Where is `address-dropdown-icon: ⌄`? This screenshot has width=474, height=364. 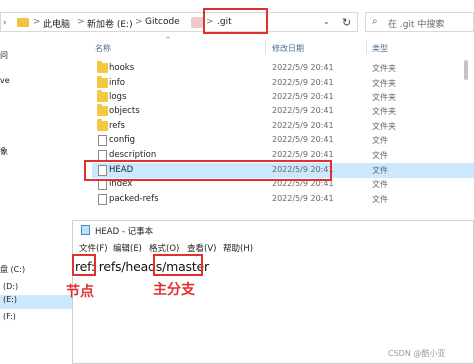 address-dropdown-icon: ⌄ is located at coordinates (326, 21).